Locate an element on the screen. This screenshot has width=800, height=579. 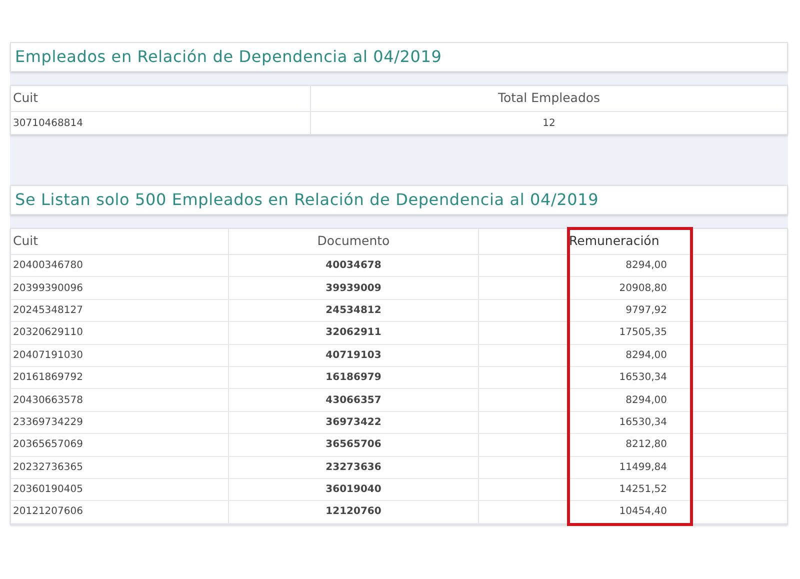
table-cell: 20121207606 is located at coordinates (120, 512).